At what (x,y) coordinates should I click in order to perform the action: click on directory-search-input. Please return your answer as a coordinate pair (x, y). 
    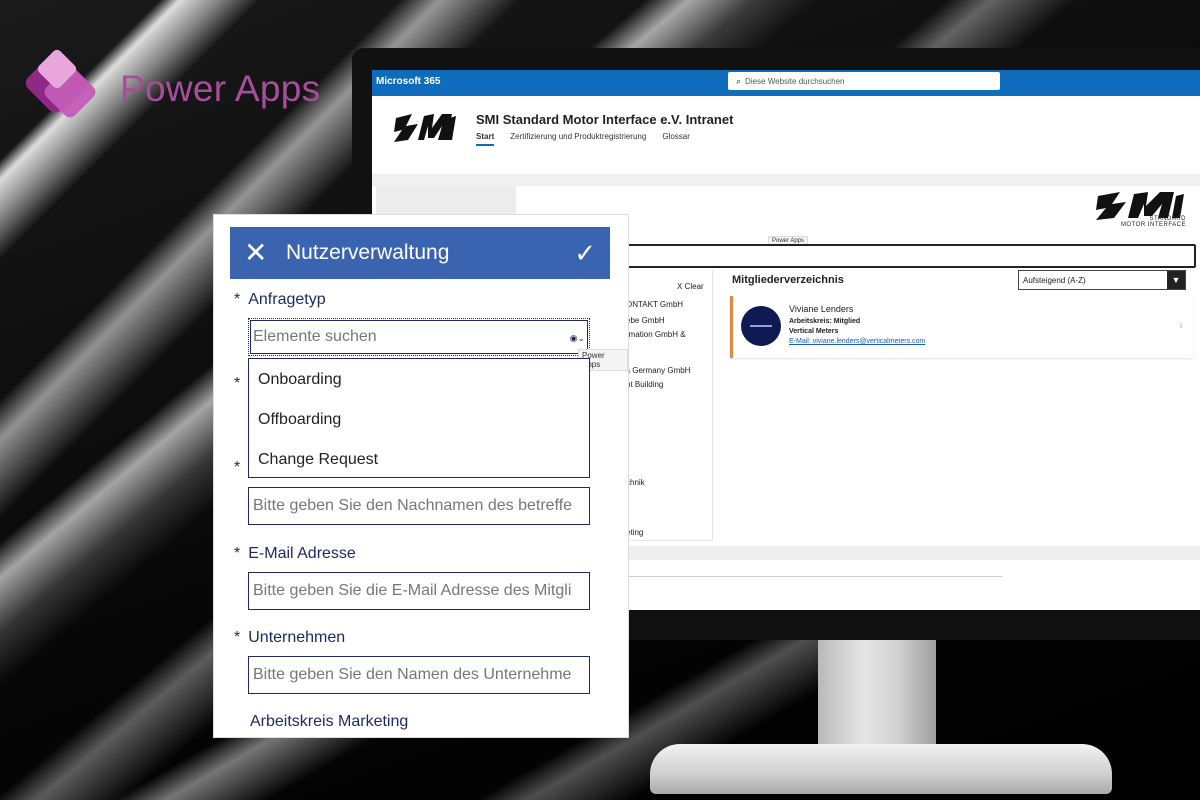
    Looking at the image, I should click on (904, 256).